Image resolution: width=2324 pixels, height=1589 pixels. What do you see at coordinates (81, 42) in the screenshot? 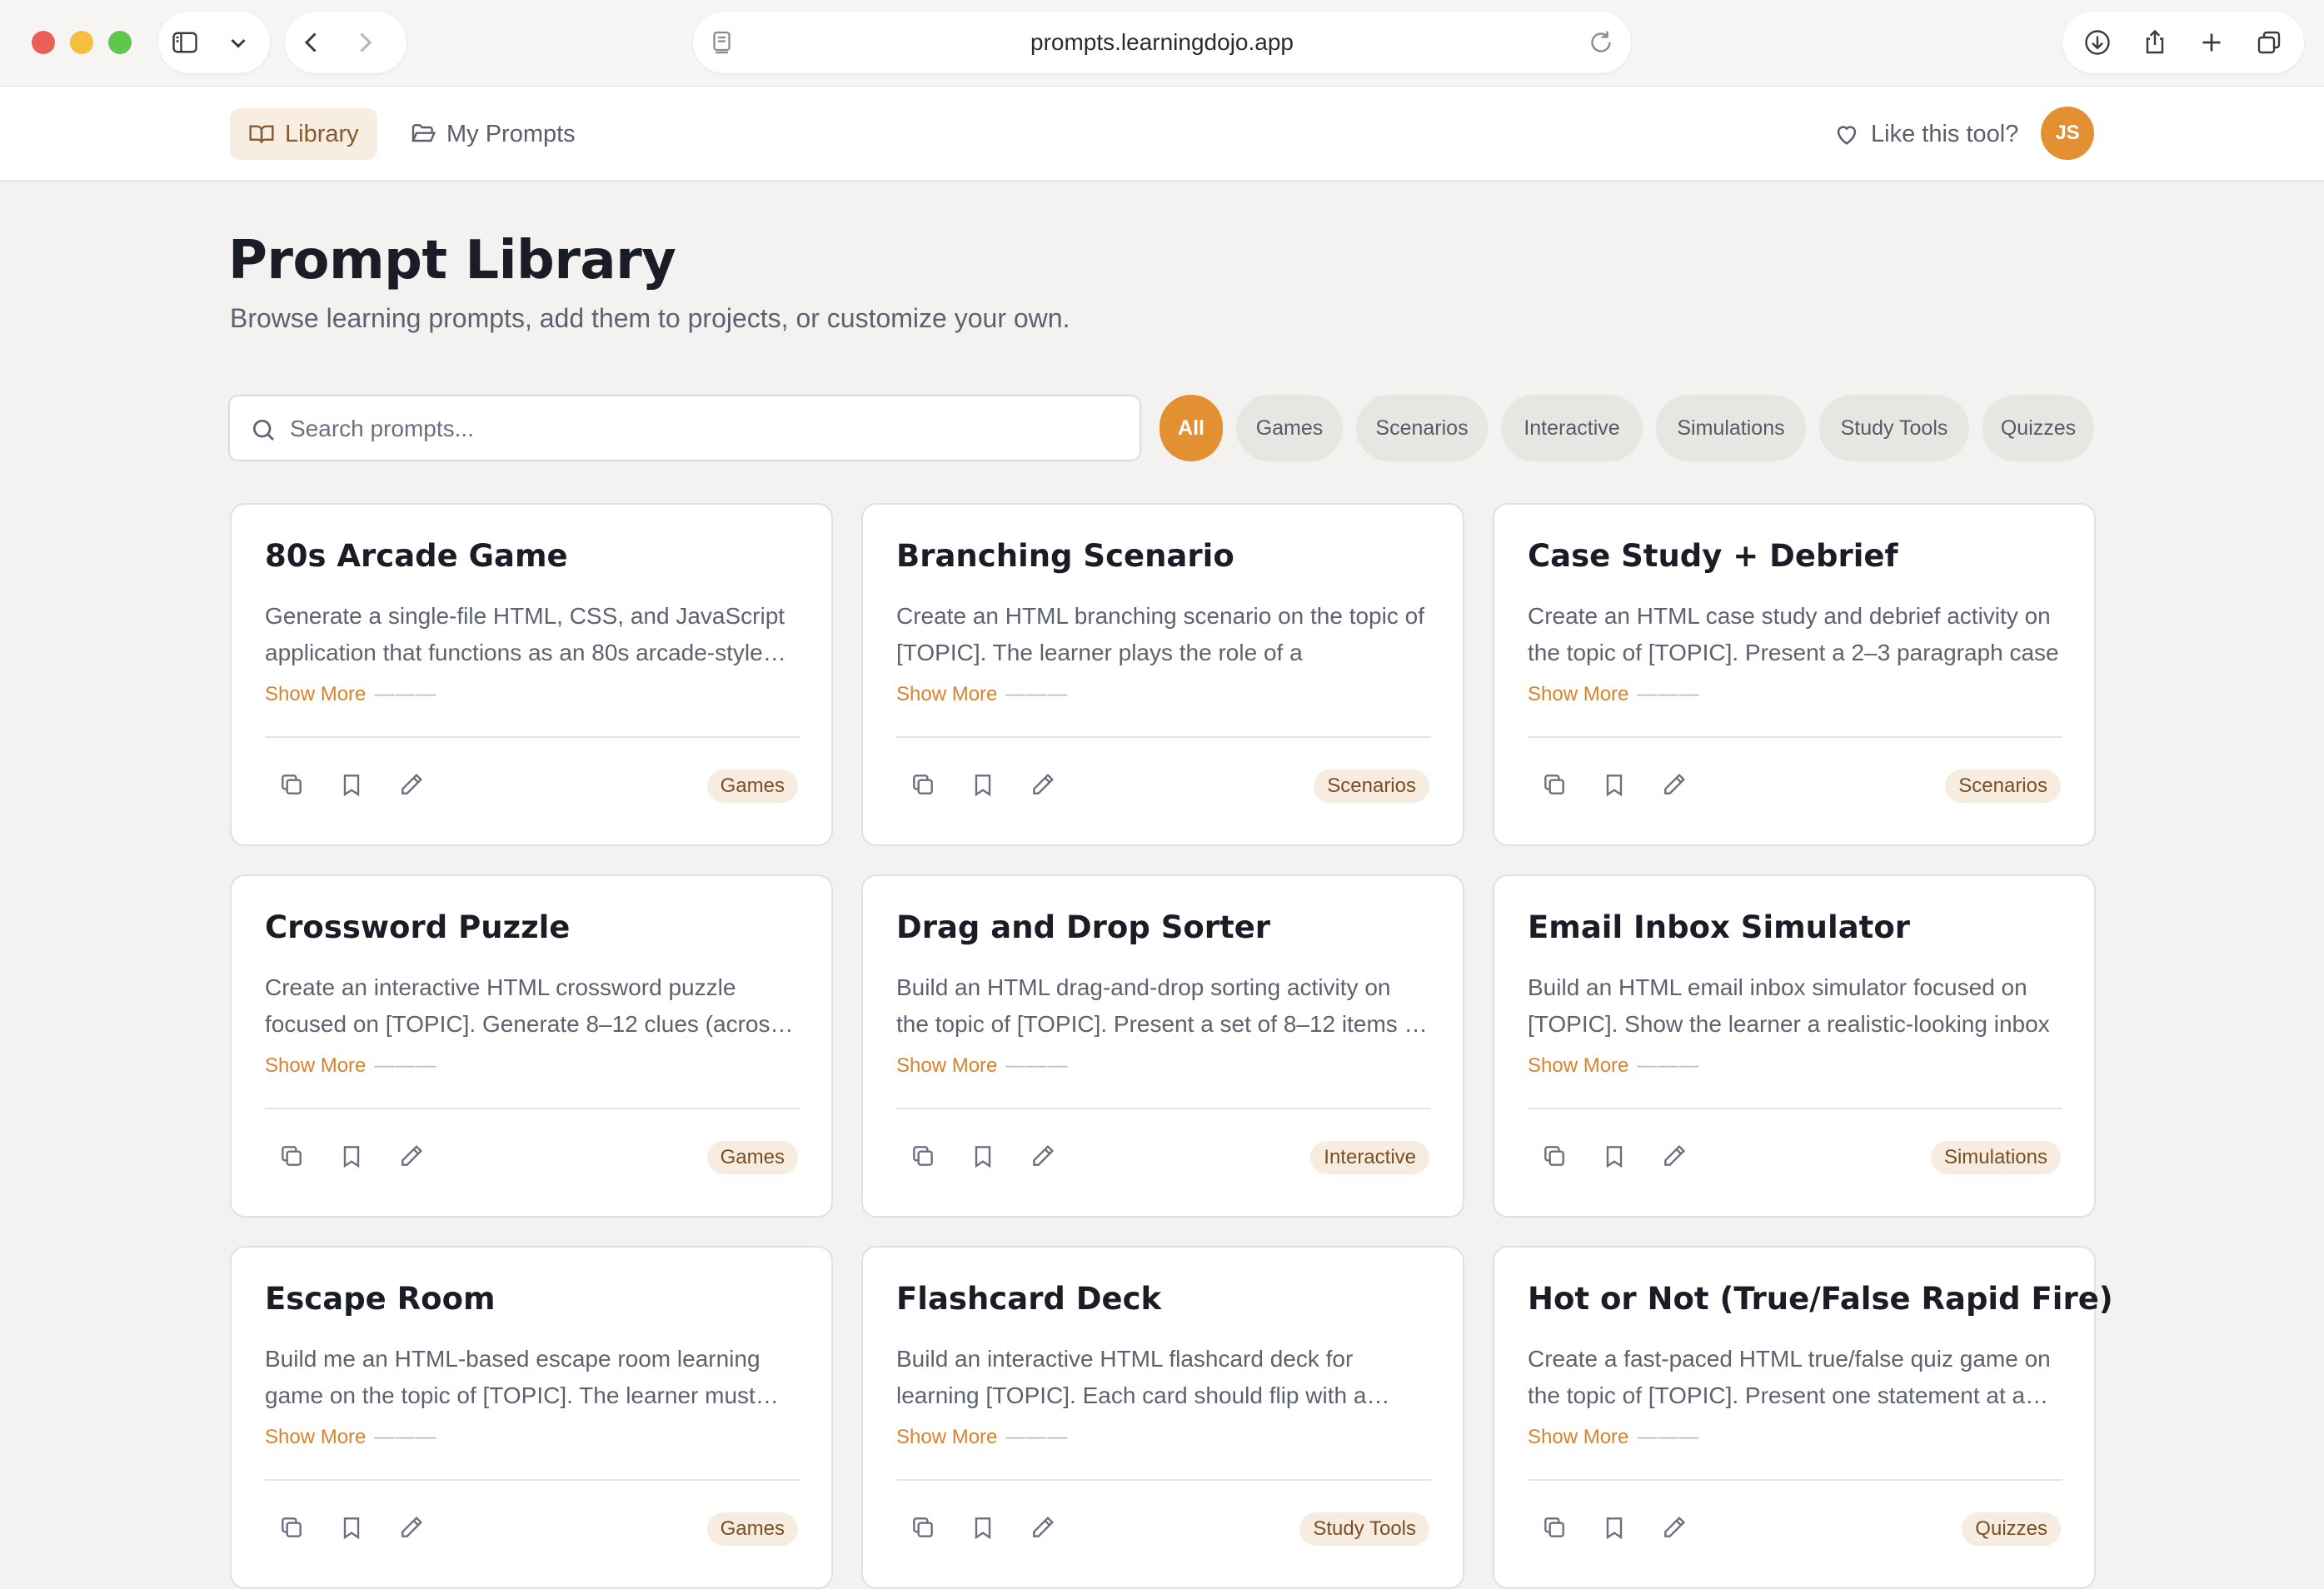
I see `minimize-window-button` at bounding box center [81, 42].